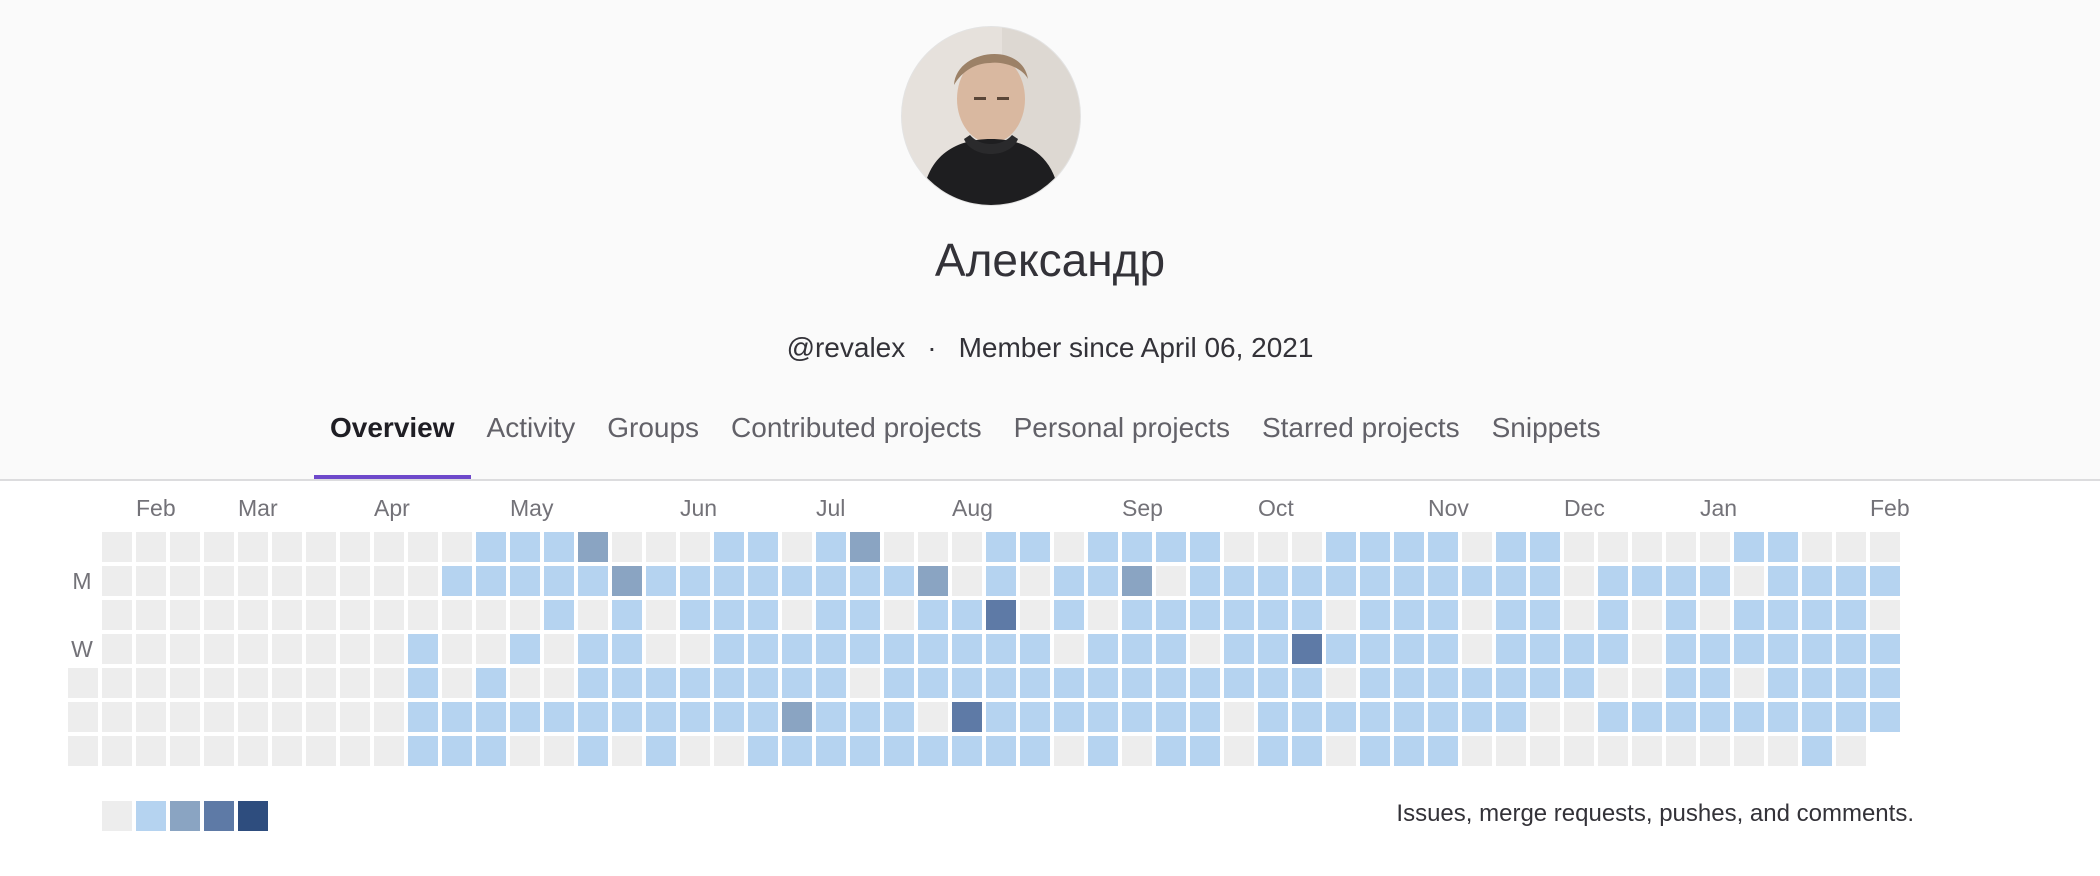 This screenshot has width=2100, height=876. I want to click on tab-activity: Activity, so click(531, 435).